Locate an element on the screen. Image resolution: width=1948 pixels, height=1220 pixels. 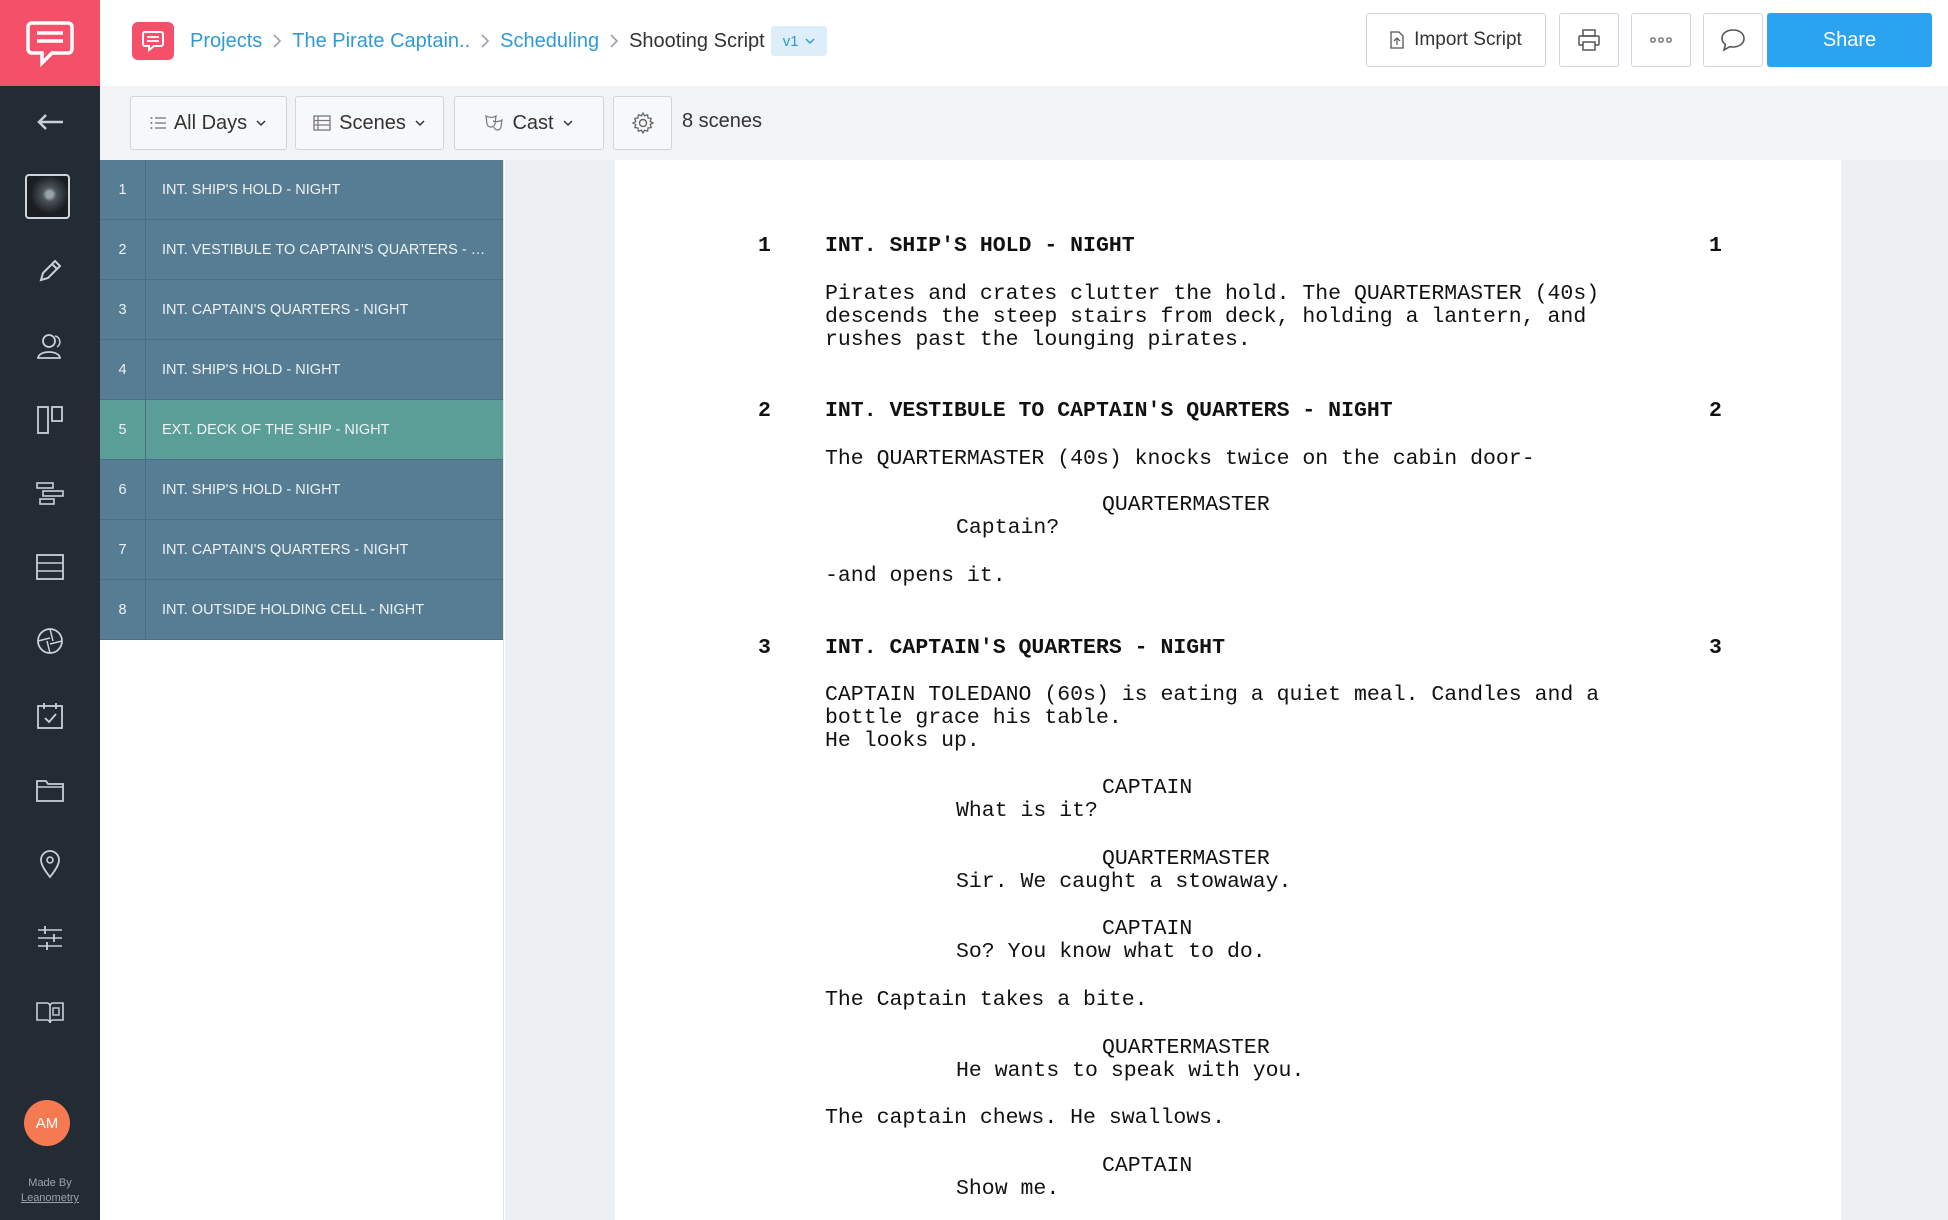
scene-list-number: 6 is located at coordinates (123, 489).